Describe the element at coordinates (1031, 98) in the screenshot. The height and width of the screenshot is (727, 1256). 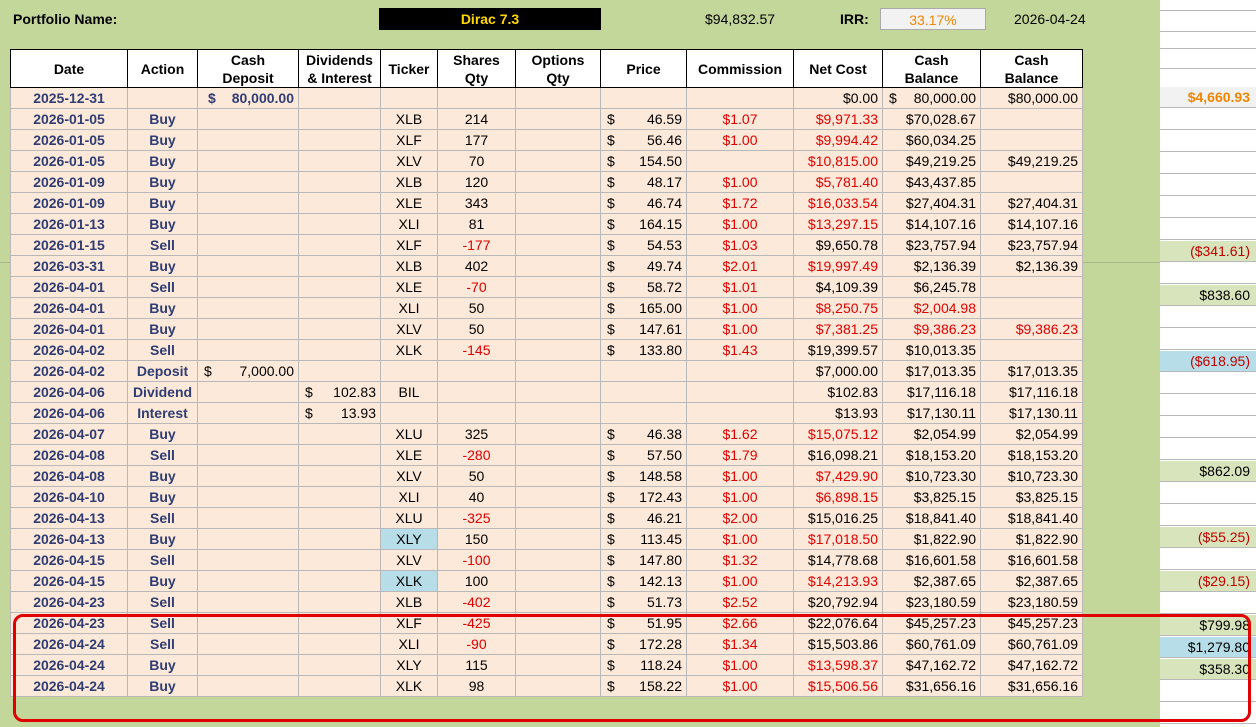
I see `cash-balance-2-cell: $80,000.00` at that location.